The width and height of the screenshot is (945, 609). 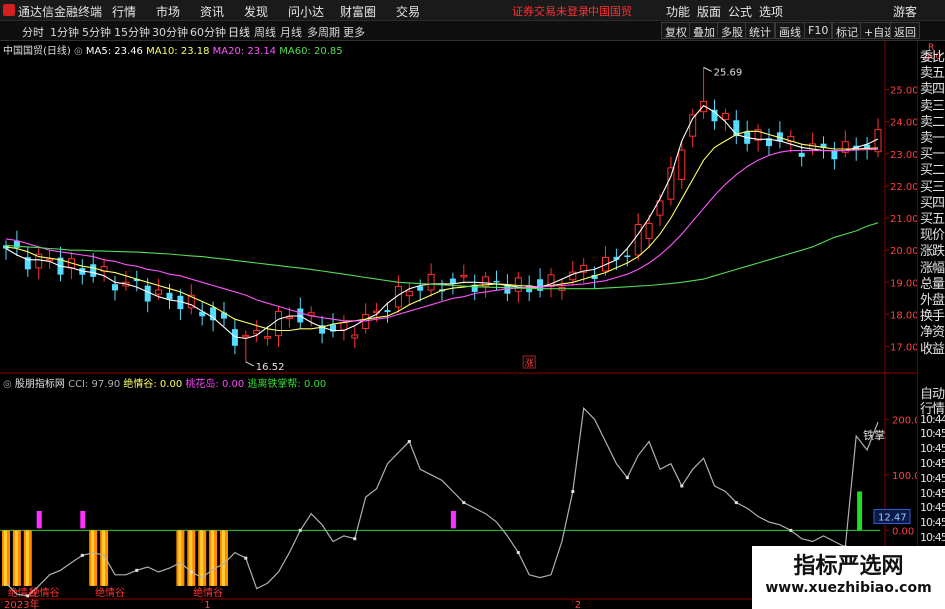 I want to click on period-more: 更多, so click(x=354, y=32).